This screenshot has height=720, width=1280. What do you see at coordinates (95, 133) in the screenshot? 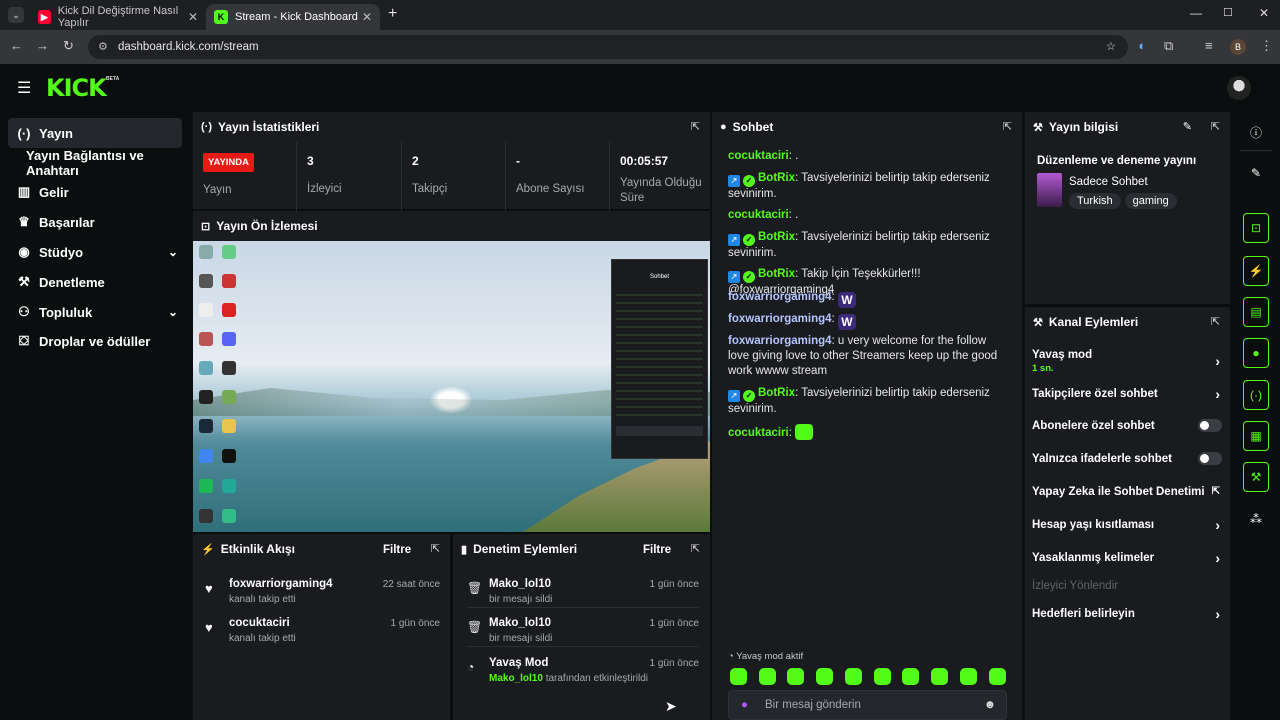
I see `sidebar-item-stream: (·) Yayın` at bounding box center [95, 133].